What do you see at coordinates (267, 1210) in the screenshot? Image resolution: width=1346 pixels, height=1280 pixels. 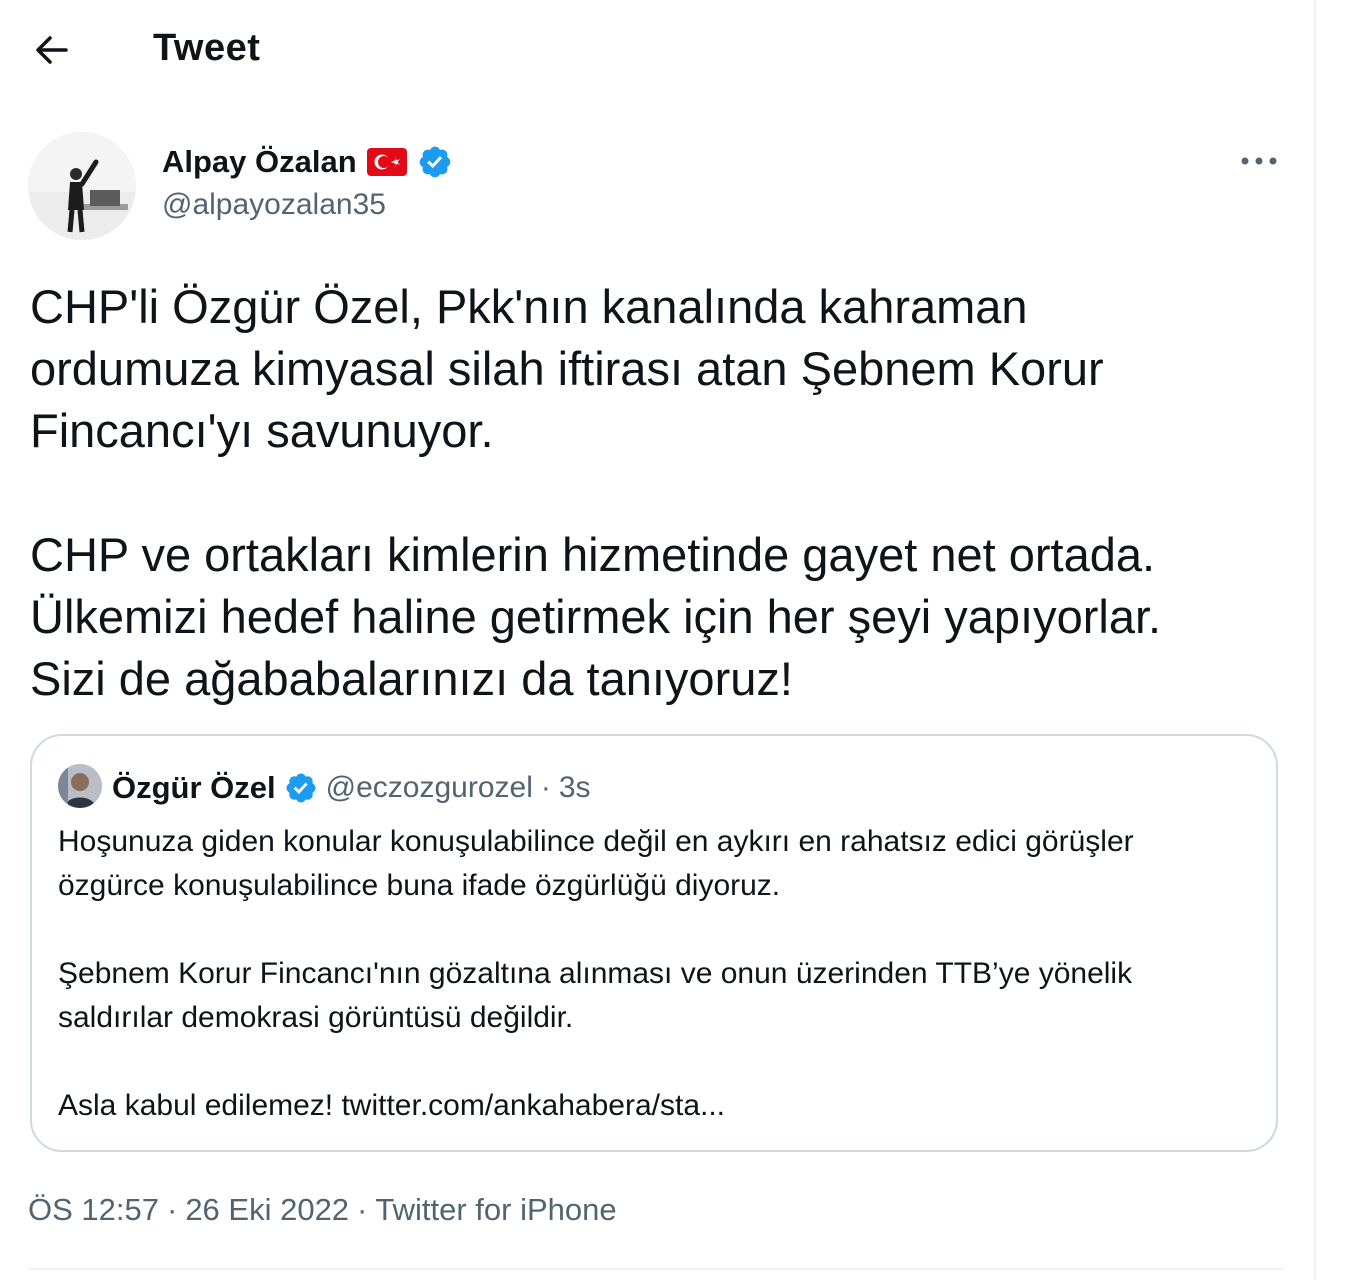 I see `tweet-date: 26 Eki 2022` at bounding box center [267, 1210].